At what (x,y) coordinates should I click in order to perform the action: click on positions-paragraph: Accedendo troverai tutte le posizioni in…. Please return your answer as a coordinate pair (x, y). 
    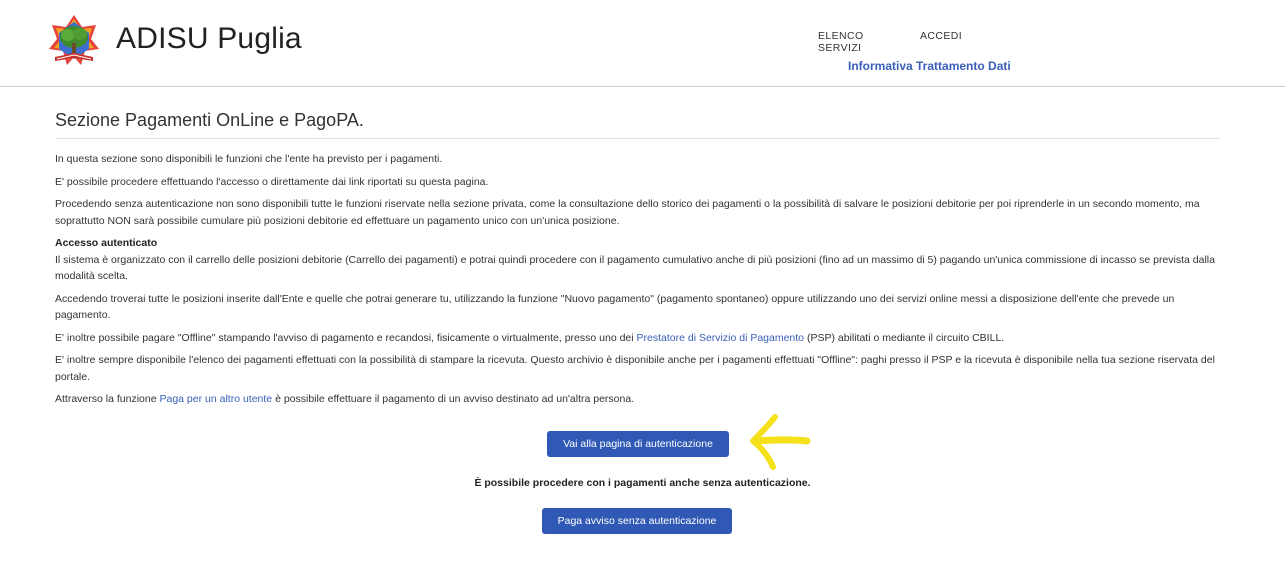
    Looking at the image, I should click on (615, 307).